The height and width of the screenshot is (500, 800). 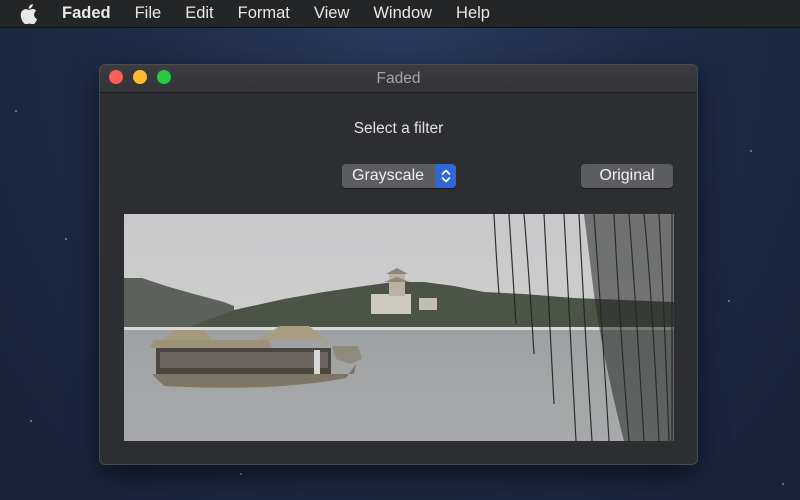 I want to click on menu-bar: Faded File Edit Format View Window Help, so click(x=400, y=14).